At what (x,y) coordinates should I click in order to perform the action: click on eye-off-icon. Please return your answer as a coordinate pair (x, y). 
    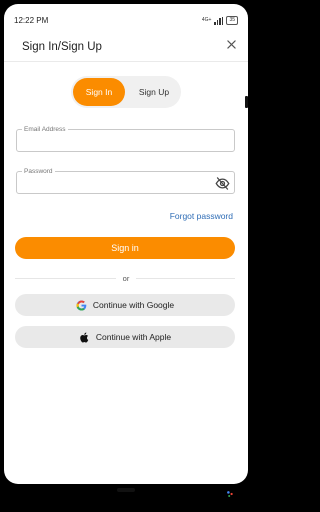
    Looking at the image, I should click on (222, 183).